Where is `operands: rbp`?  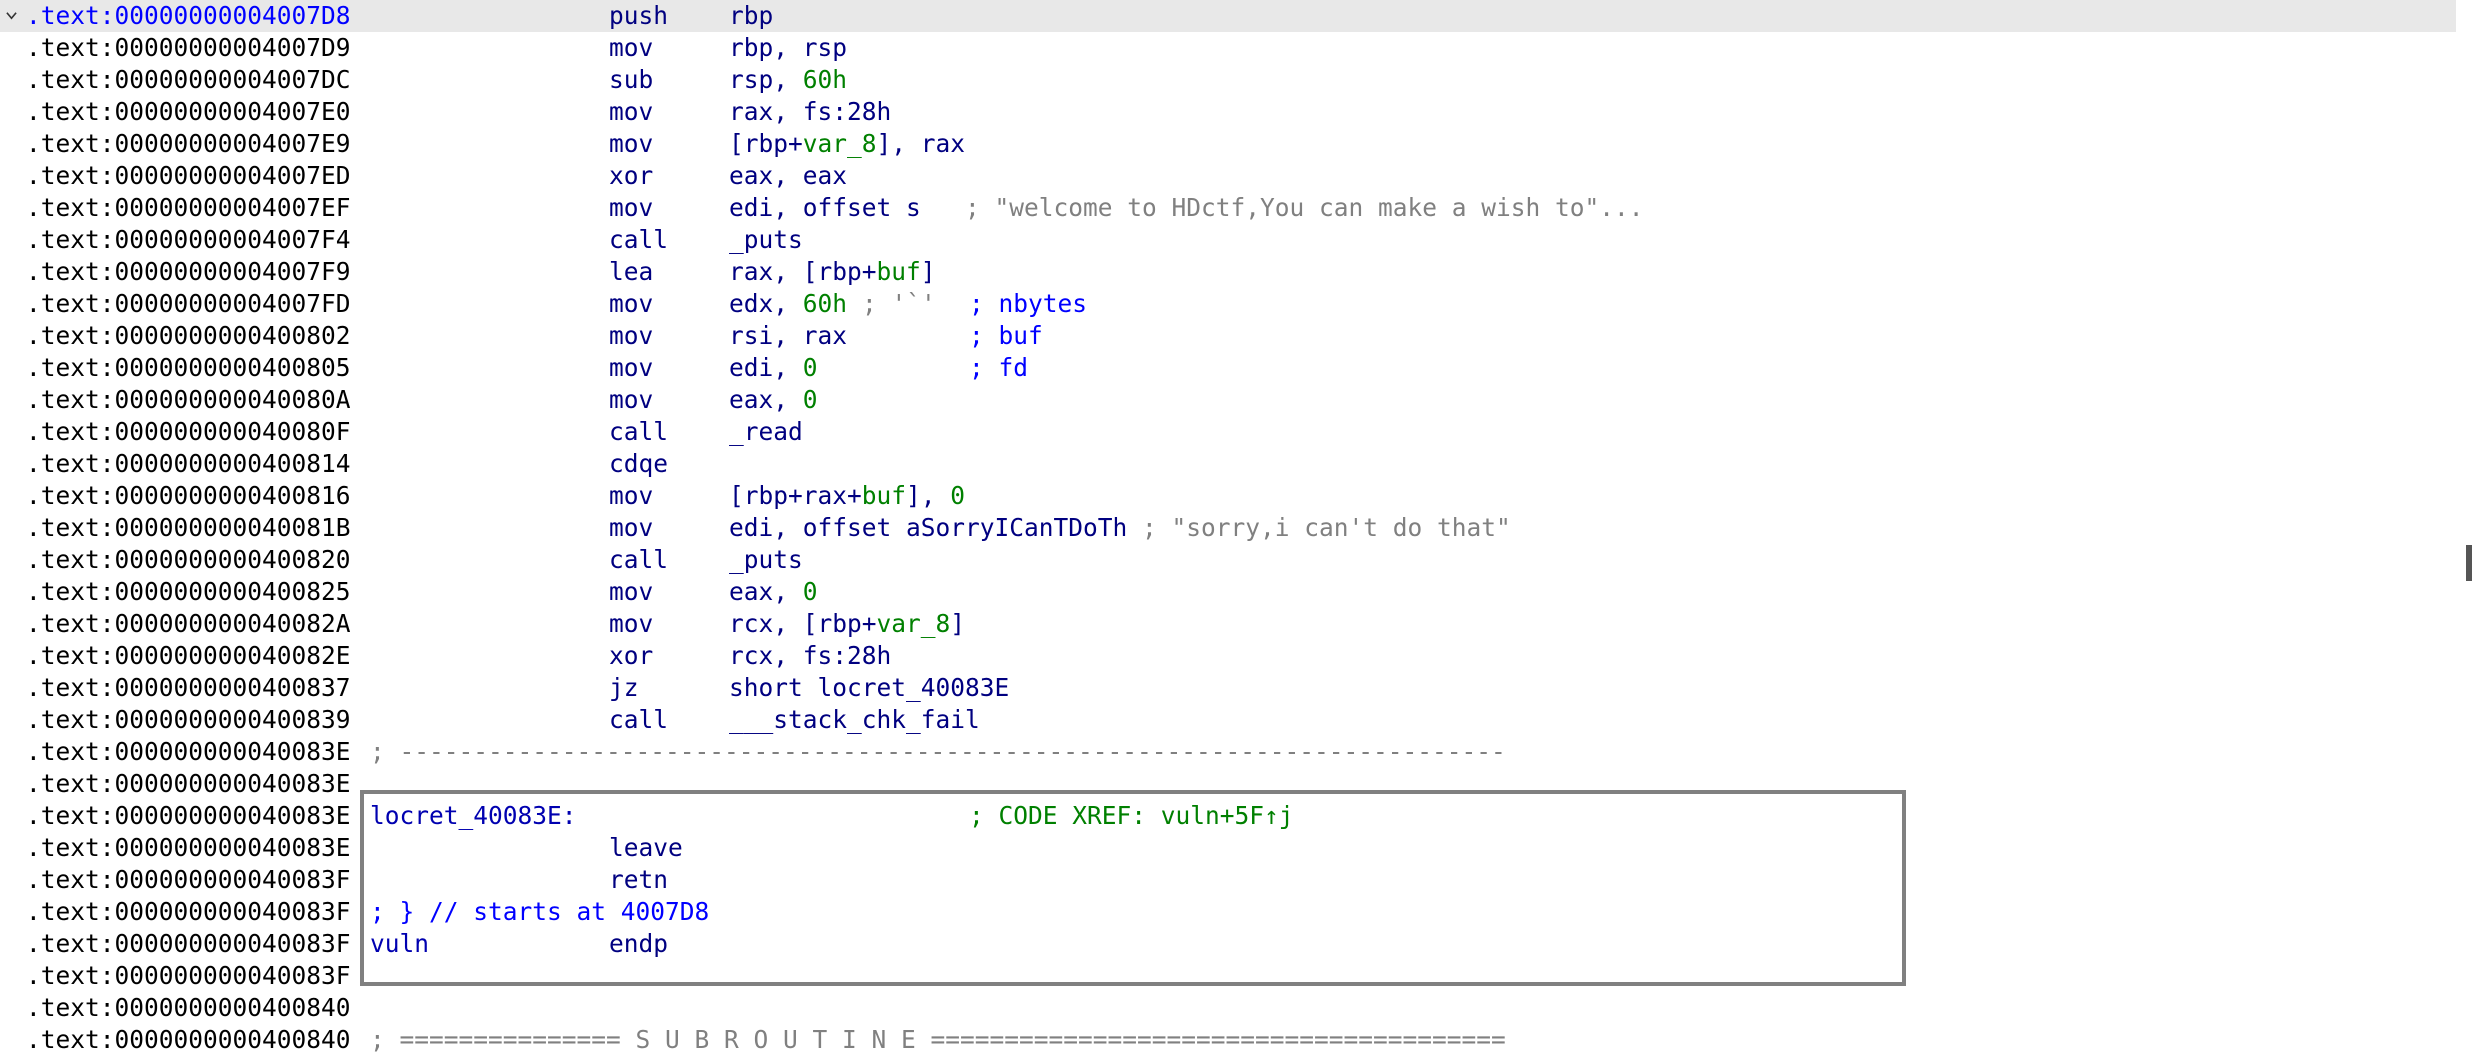
operands: rbp is located at coordinates (751, 16).